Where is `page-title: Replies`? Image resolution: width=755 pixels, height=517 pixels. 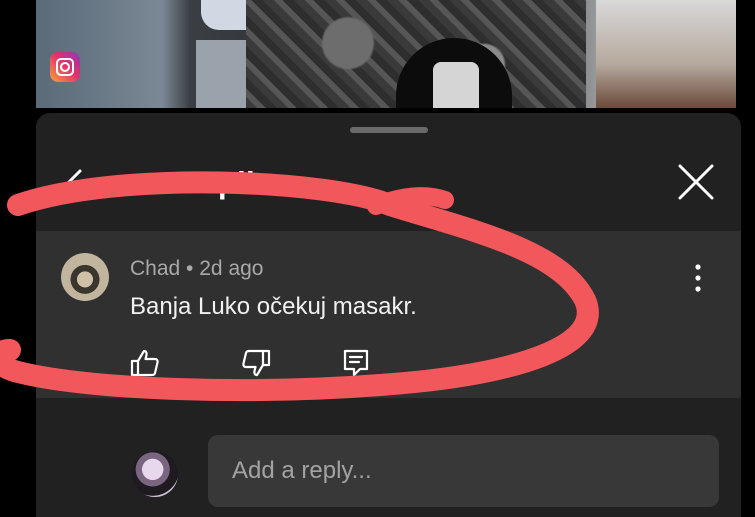 page-title: Replies is located at coordinates (234, 182).